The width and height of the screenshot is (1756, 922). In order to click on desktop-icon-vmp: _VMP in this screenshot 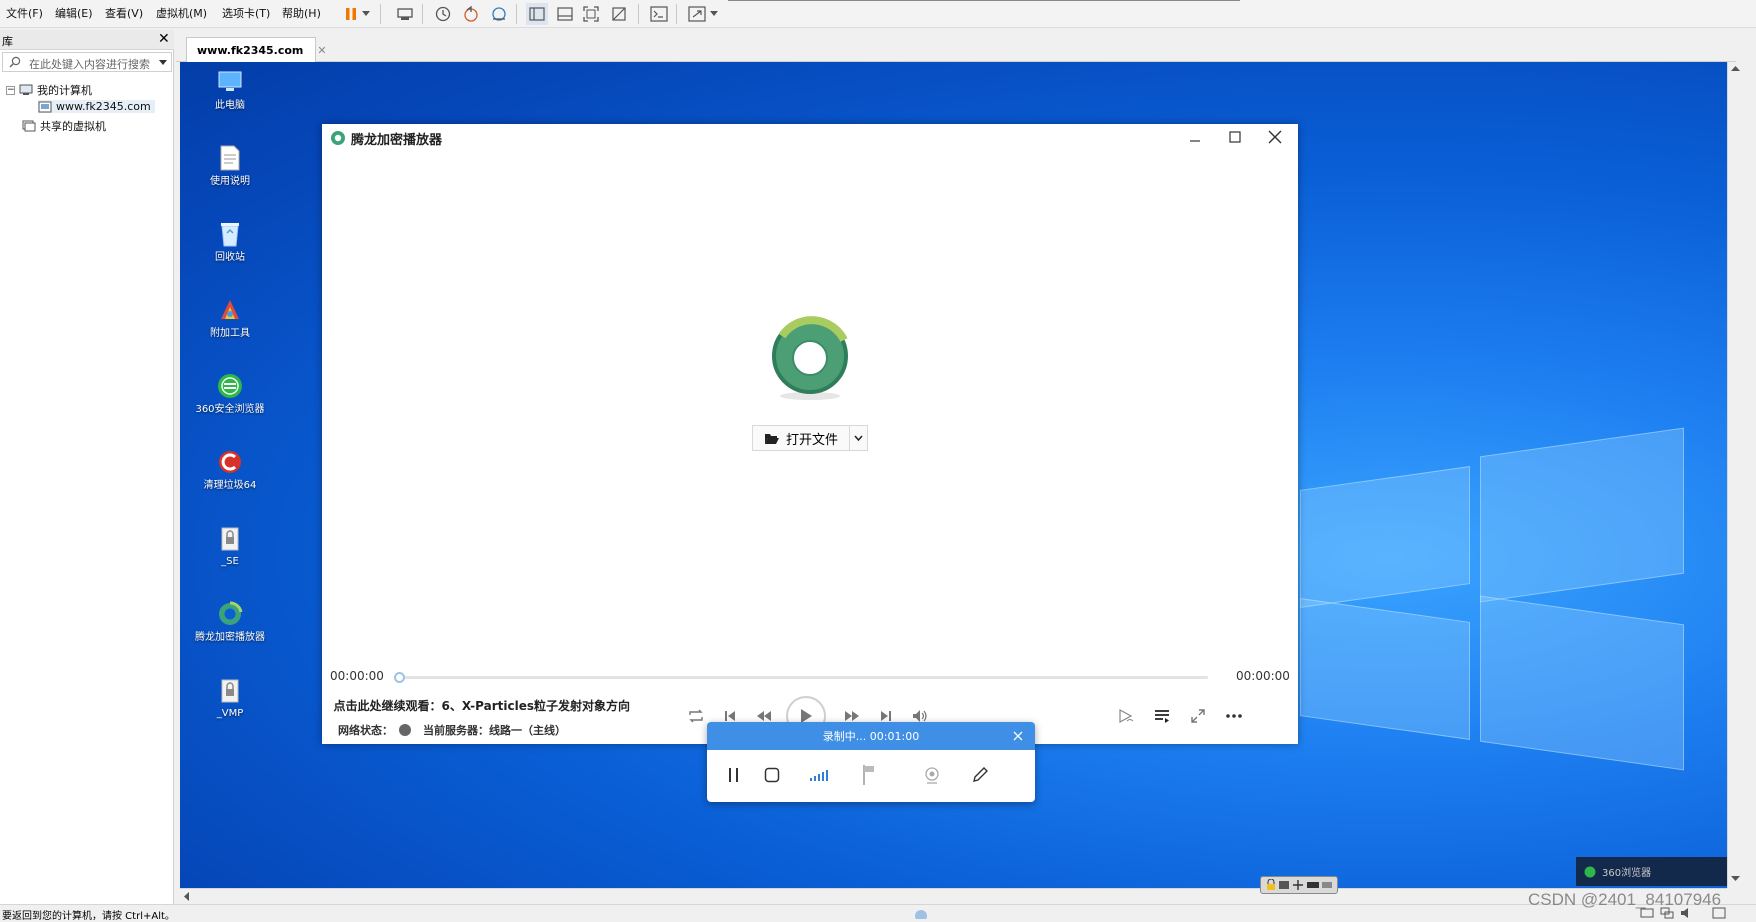, I will do `click(230, 698)`.